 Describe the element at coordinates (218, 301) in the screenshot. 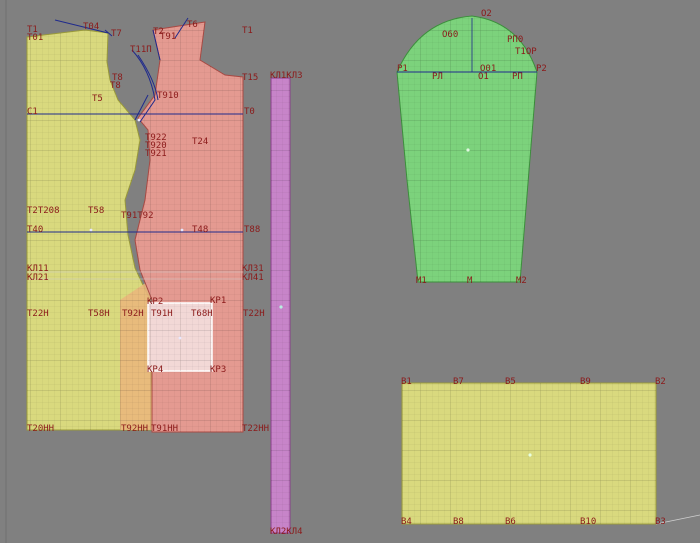

I see `point-label: КР1` at that location.